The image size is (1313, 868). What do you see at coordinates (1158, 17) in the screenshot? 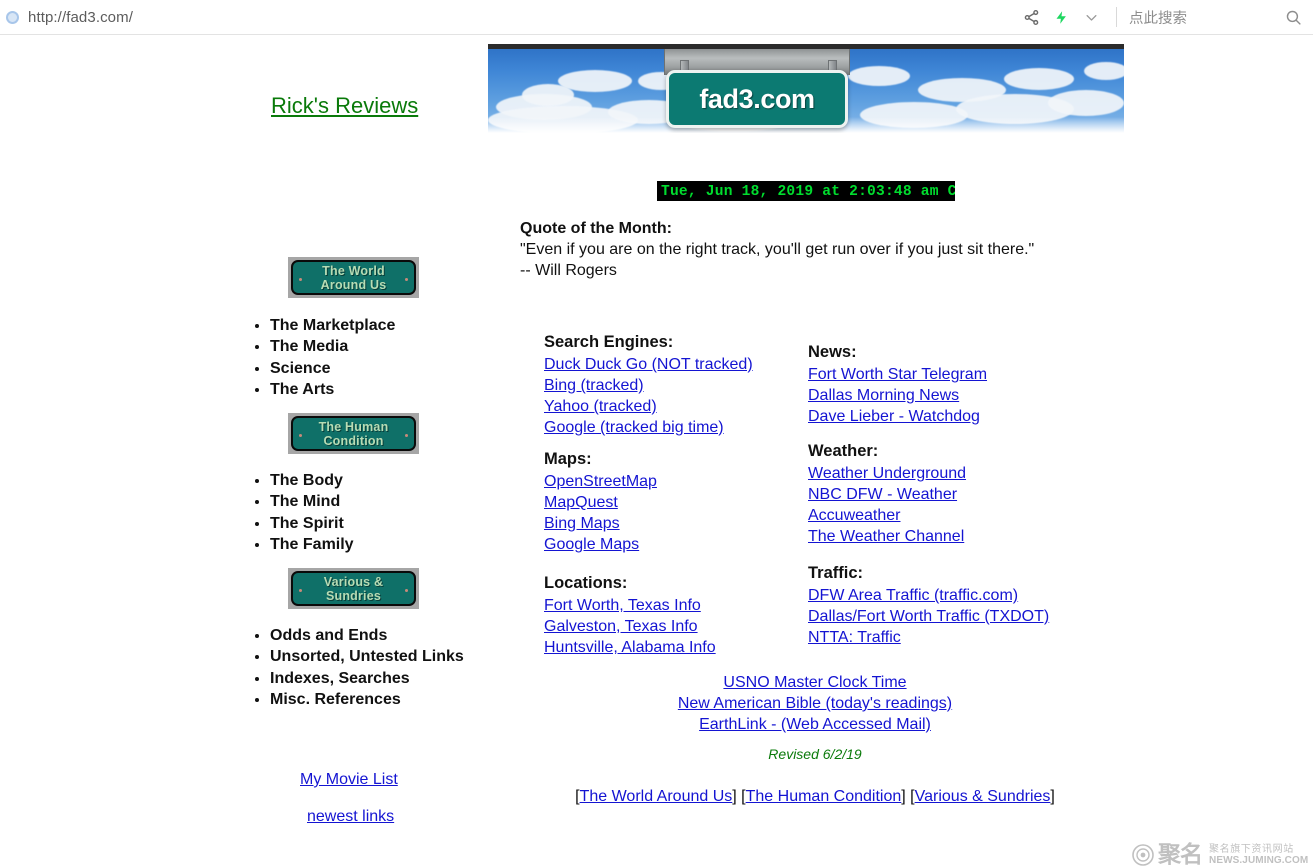
I see `search-input: 点此搜索` at bounding box center [1158, 17].